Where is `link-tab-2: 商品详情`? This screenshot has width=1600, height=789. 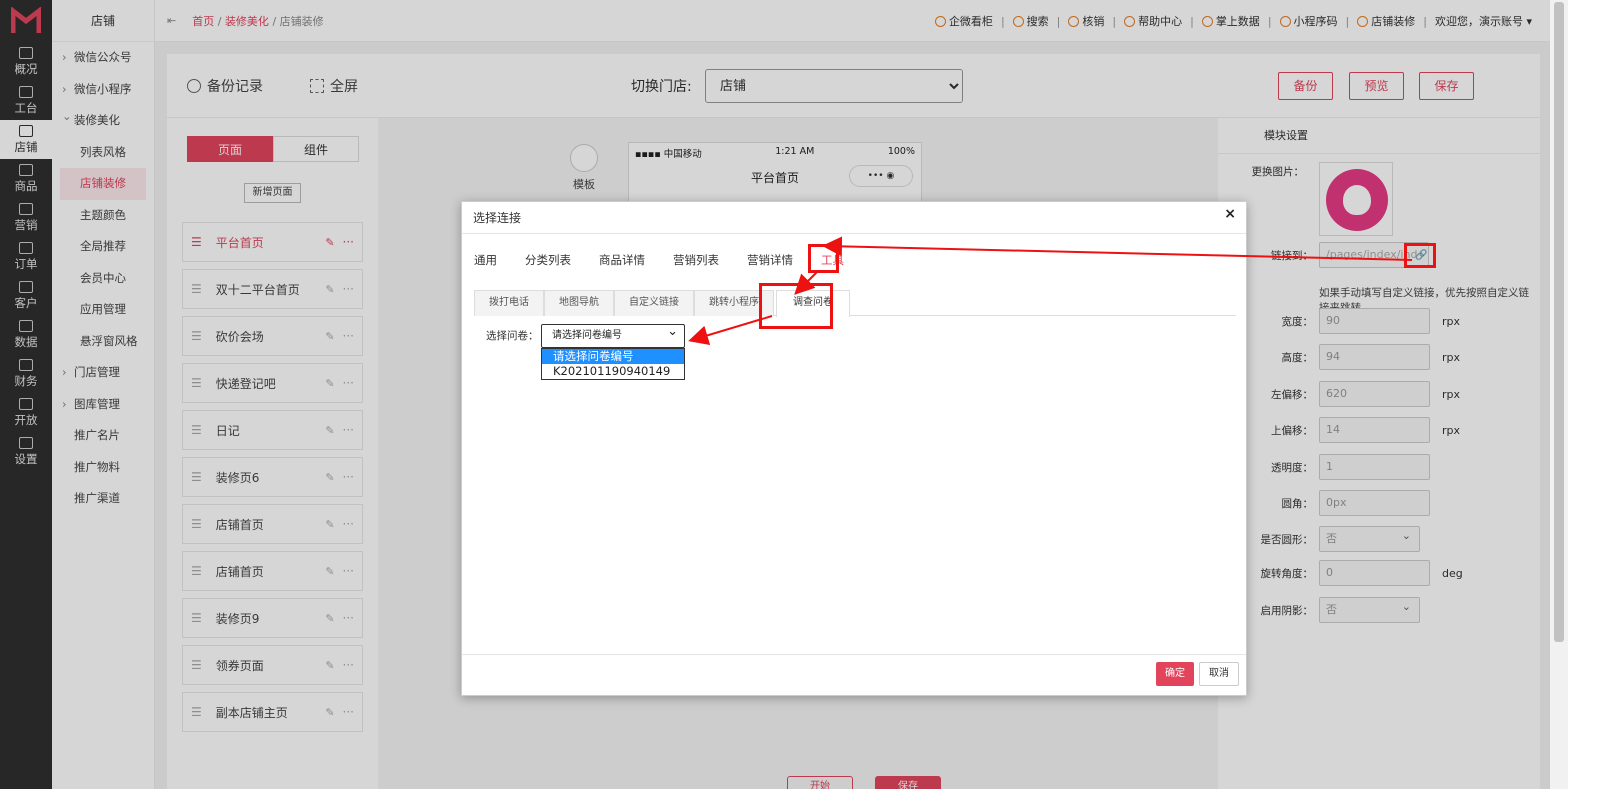
link-tab-2: 商品详情 is located at coordinates (622, 260).